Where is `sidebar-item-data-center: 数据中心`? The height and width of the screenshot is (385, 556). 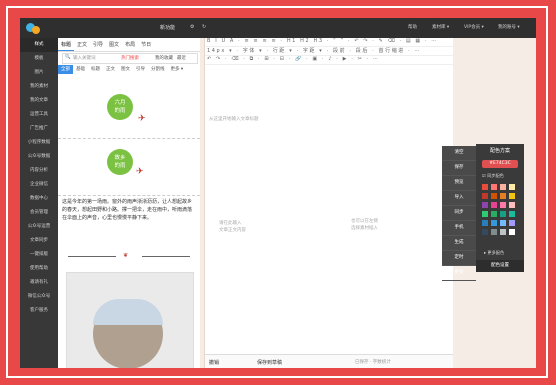 sidebar-item-data-center: 数据中心 is located at coordinates (39, 199).